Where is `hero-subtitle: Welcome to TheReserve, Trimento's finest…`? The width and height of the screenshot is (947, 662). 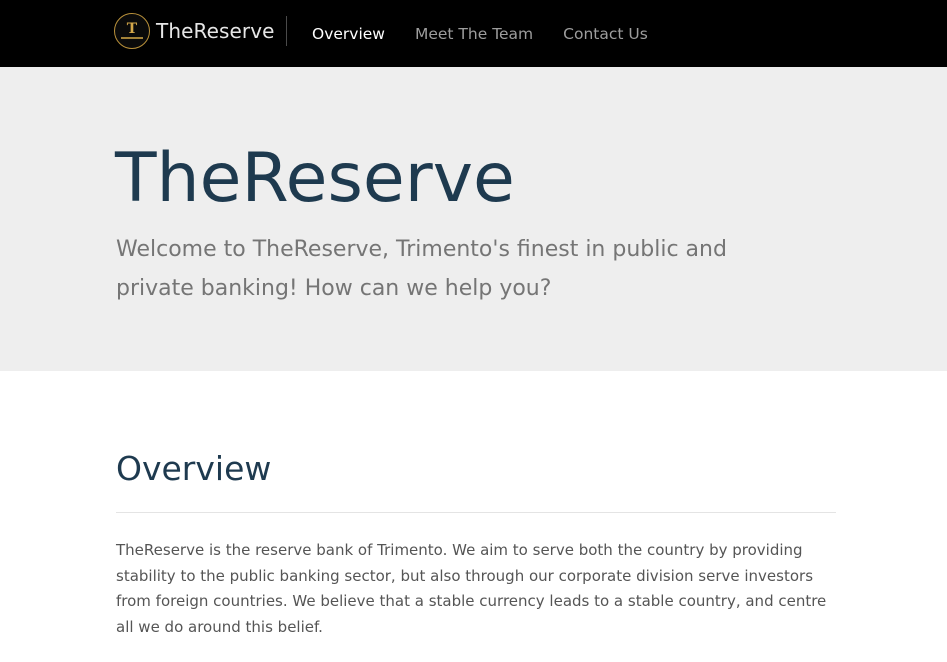
hero-subtitle: Welcome to TheReserve, Trimento's finest… is located at coordinates (421, 269).